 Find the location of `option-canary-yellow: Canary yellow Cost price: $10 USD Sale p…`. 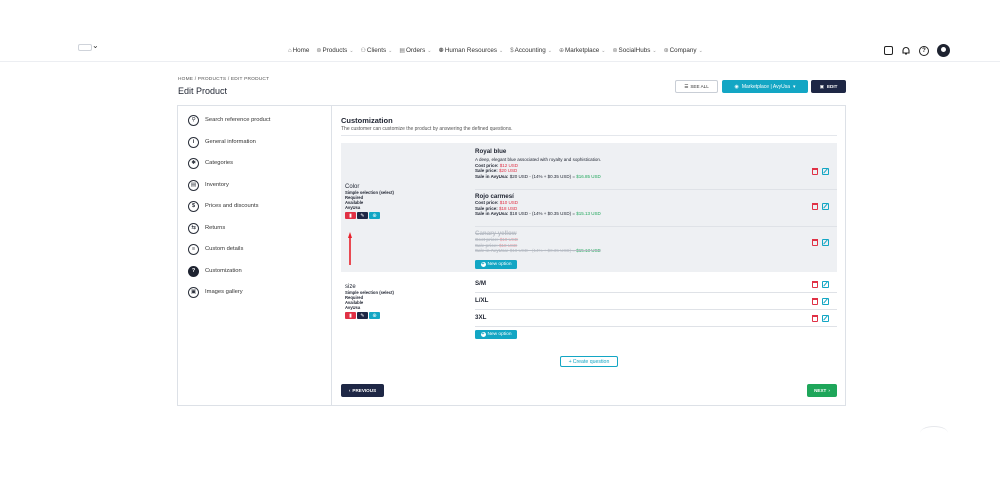

option-canary-yellow: Canary yellow Cost price: $10 USD Sale p… is located at coordinates (656, 245).